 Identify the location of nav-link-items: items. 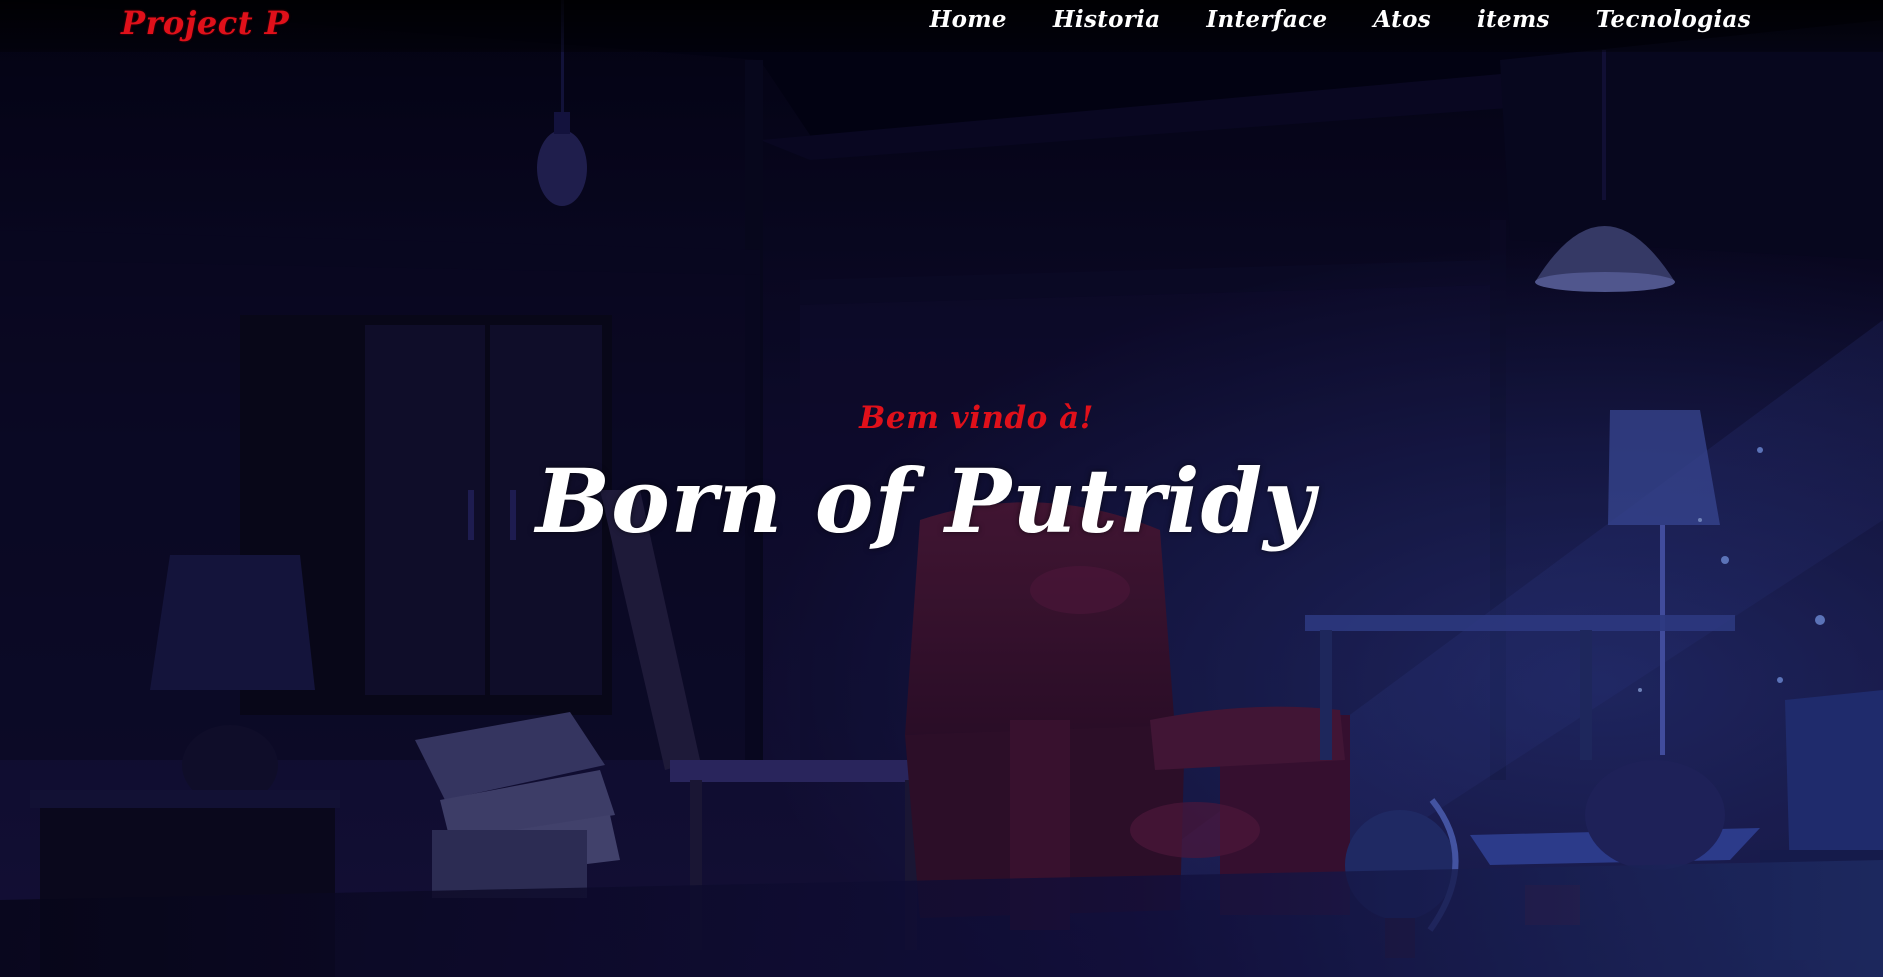
(1513, 19).